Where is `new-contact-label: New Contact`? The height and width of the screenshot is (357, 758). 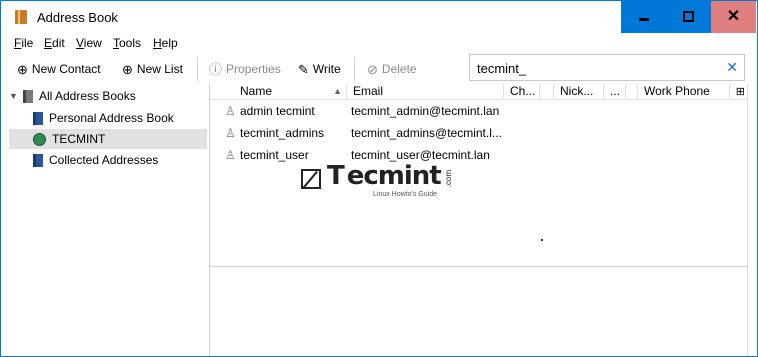
new-contact-label: New Contact is located at coordinates (66, 69).